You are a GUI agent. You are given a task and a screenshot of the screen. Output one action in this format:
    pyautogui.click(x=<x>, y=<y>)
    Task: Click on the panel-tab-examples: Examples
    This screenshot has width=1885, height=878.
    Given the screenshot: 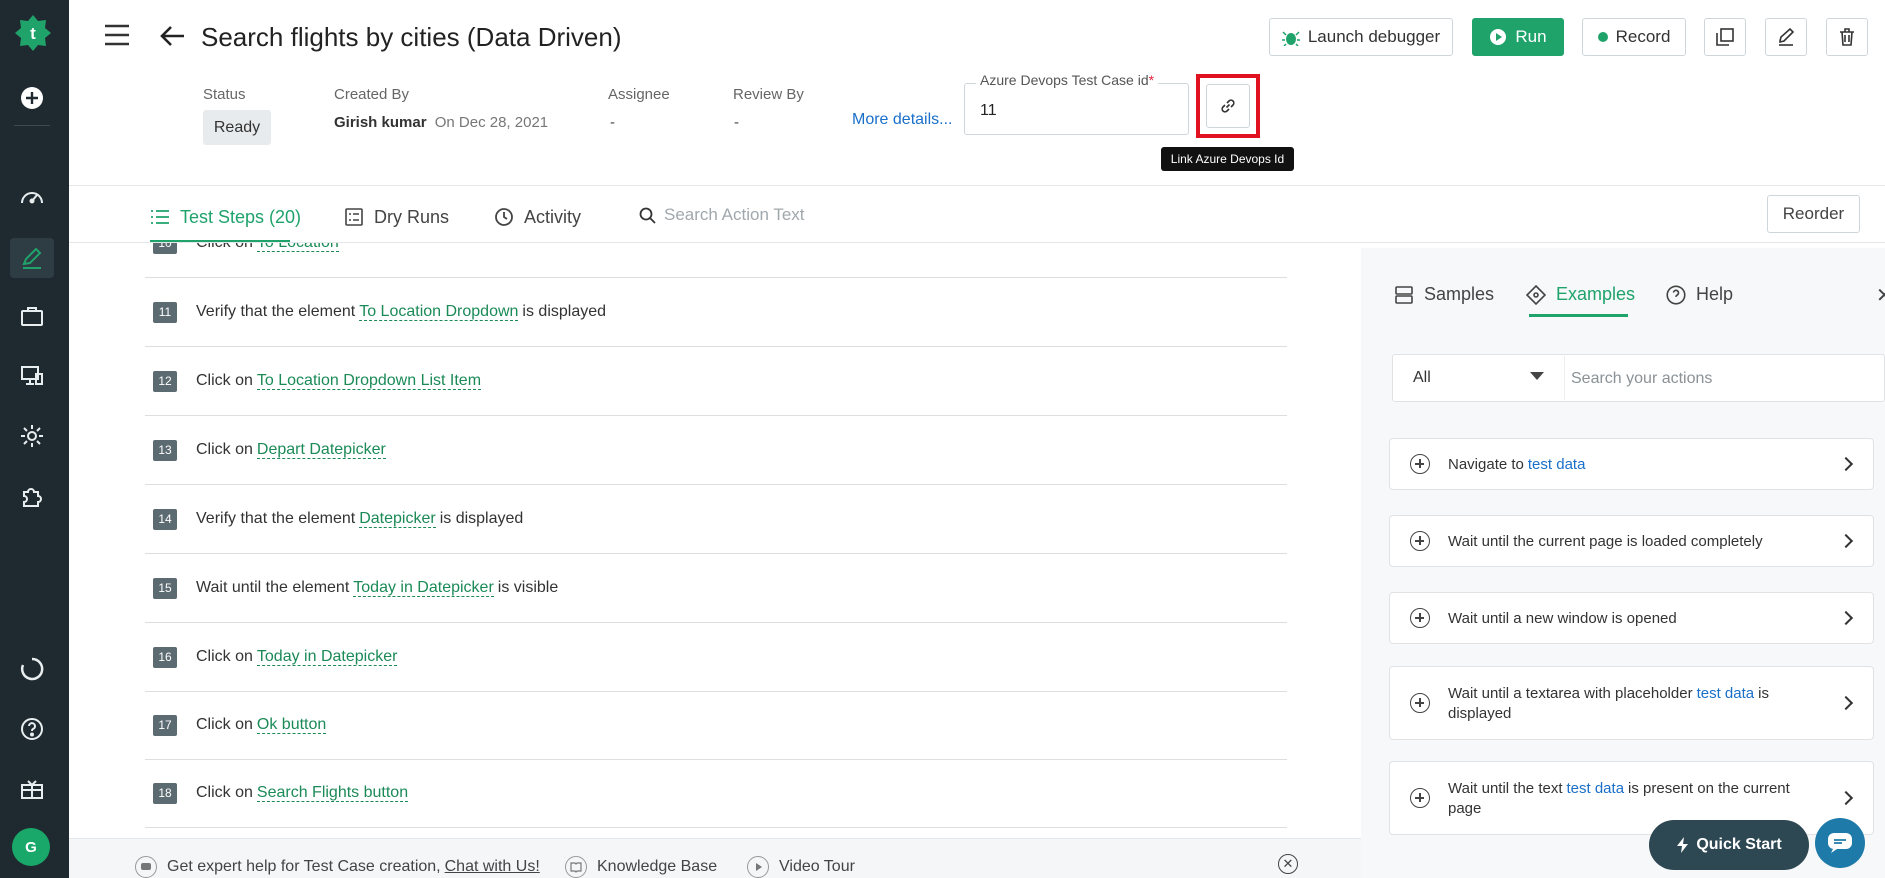 What is the action you would take?
    pyautogui.click(x=1580, y=294)
    